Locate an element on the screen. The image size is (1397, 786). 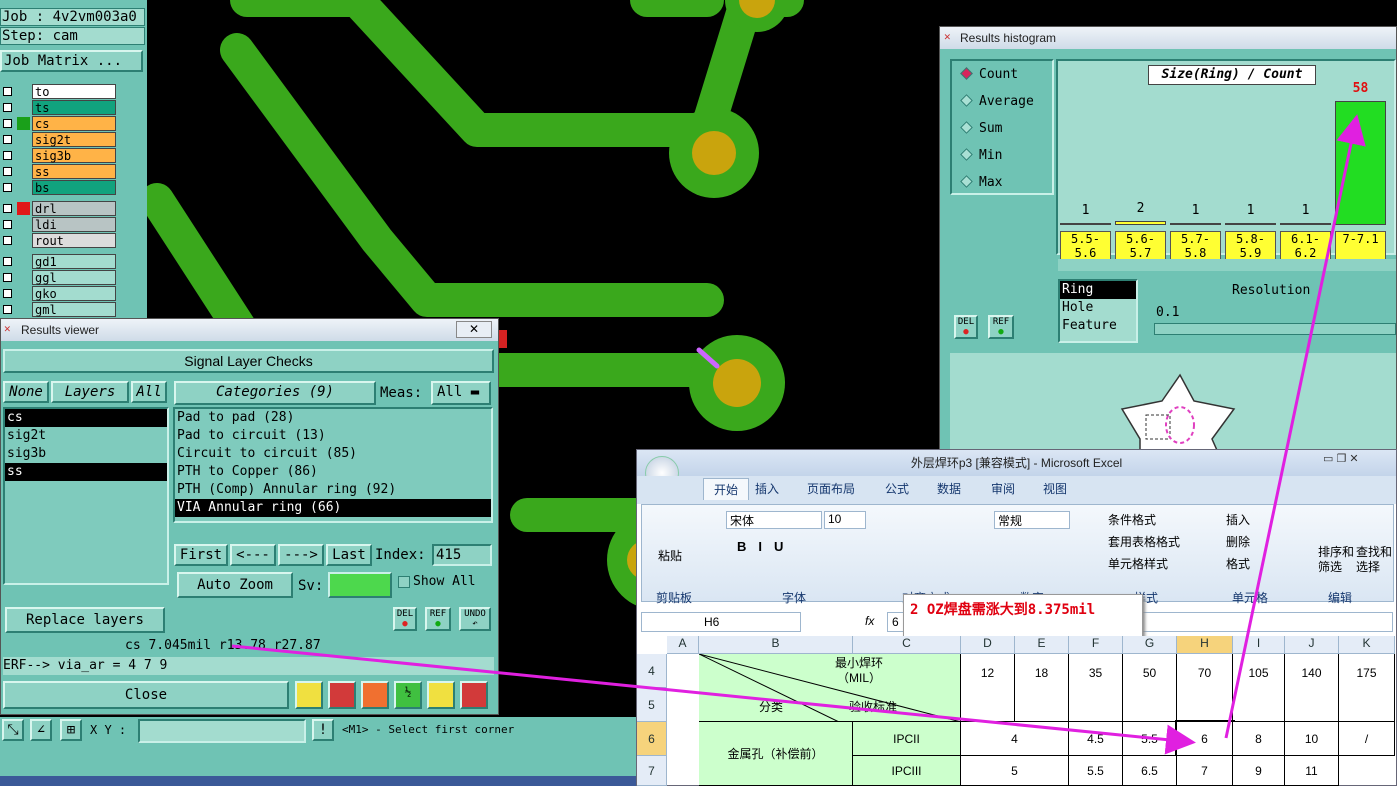
report-icon is located at coordinates (441, 695).